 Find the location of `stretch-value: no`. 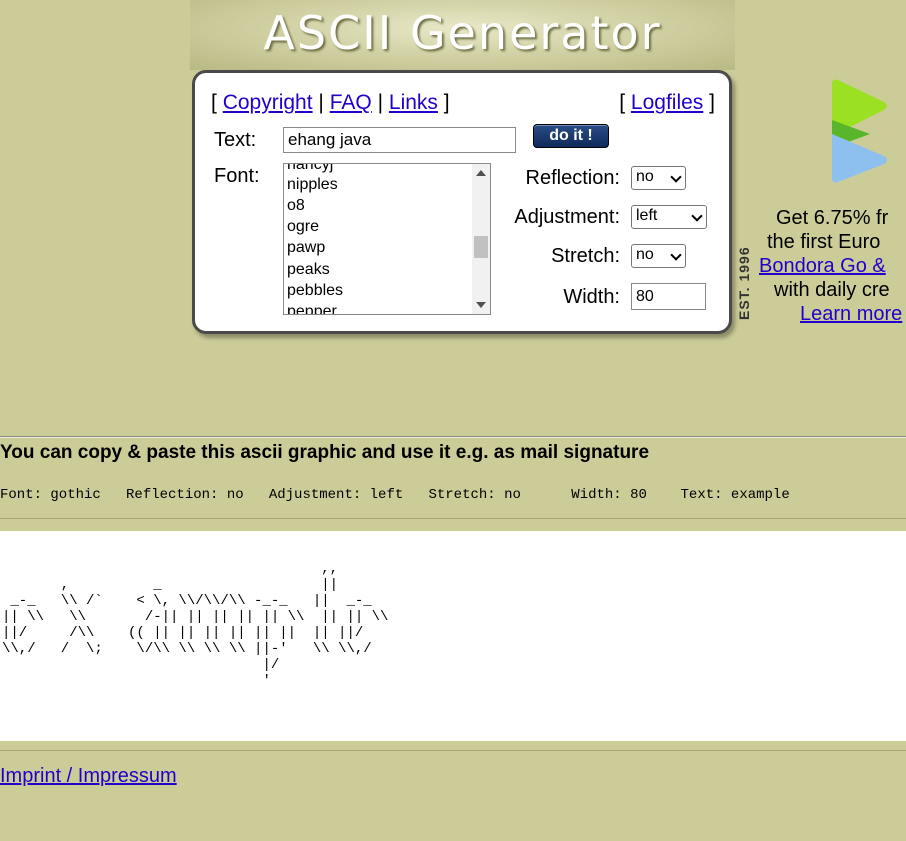

stretch-value: no is located at coordinates (645, 254).